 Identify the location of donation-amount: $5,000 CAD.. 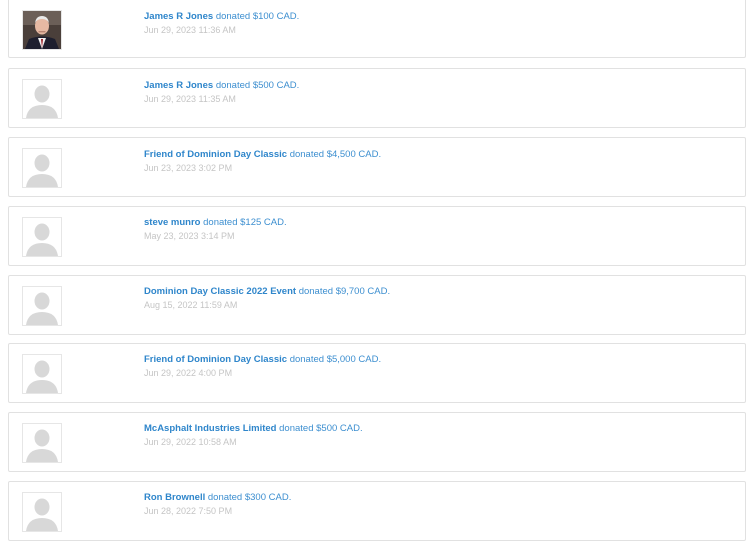
(354, 359).